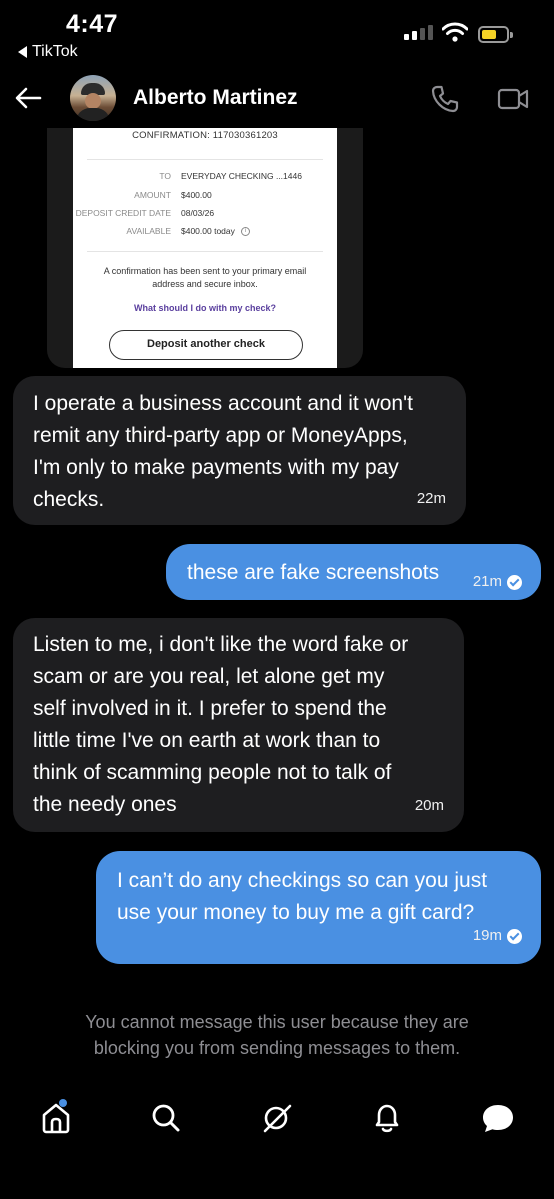 The width and height of the screenshot is (554, 1199). Describe the element at coordinates (487, 581) in the screenshot. I see `message-timestamp: 21m` at that location.